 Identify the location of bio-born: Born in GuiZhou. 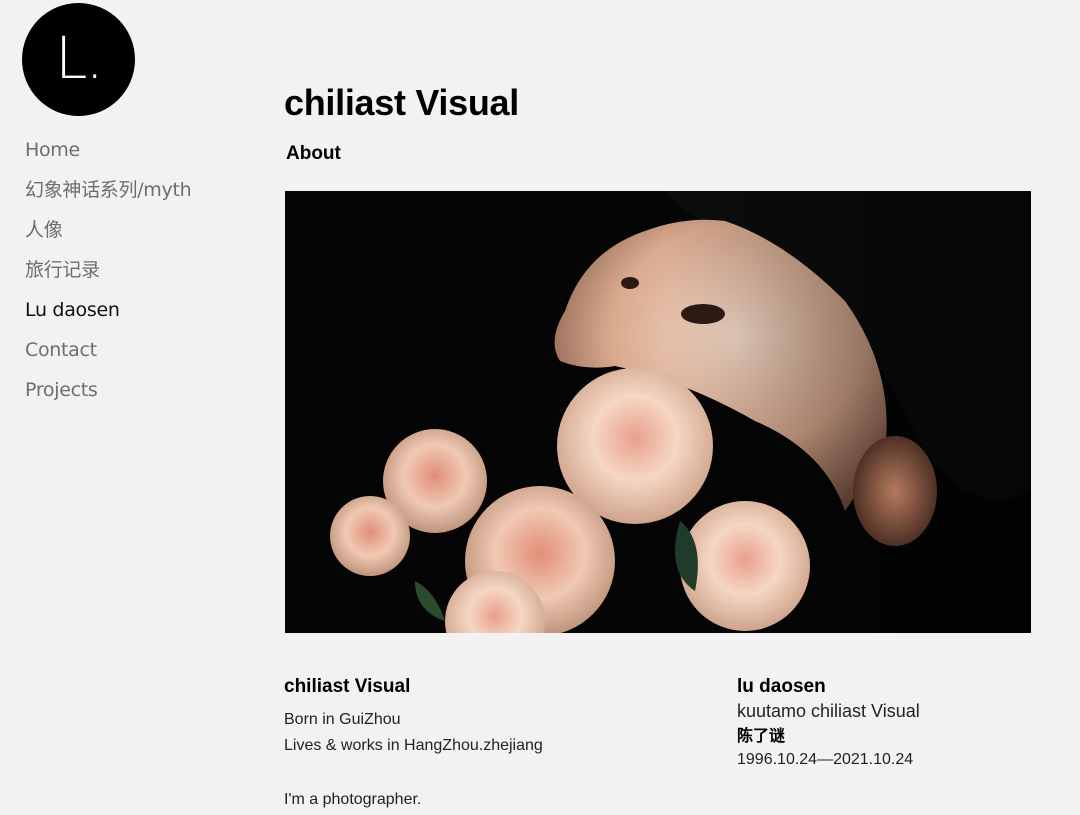
(342, 719).